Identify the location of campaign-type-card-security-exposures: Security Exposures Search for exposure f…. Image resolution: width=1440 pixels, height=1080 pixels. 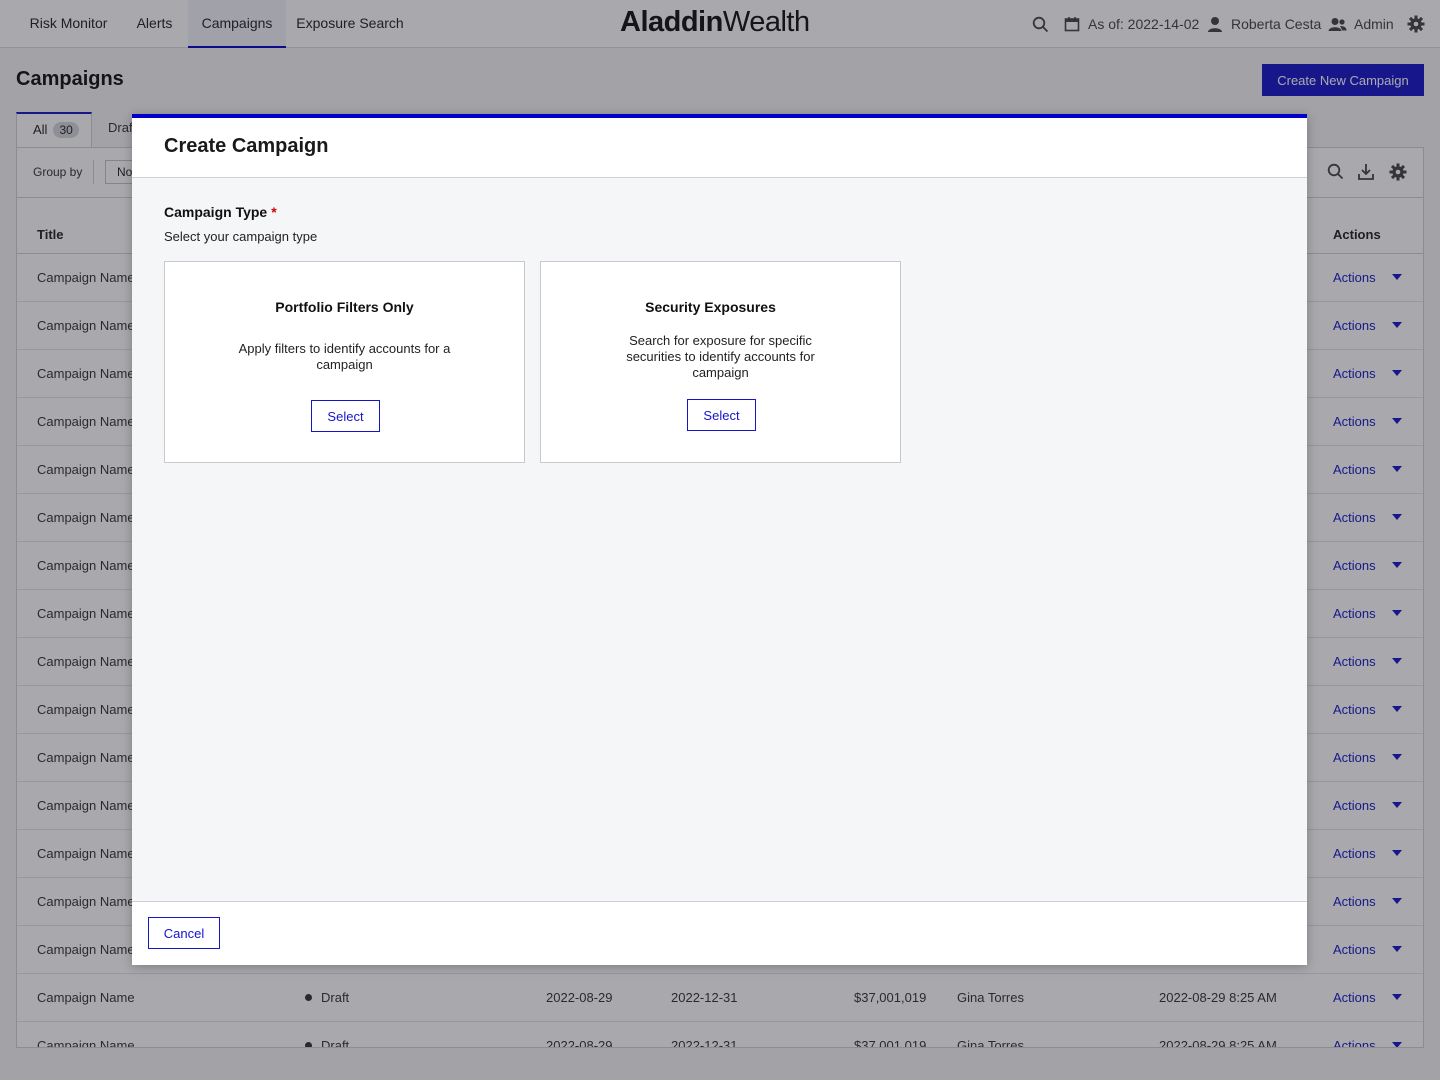
(720, 362).